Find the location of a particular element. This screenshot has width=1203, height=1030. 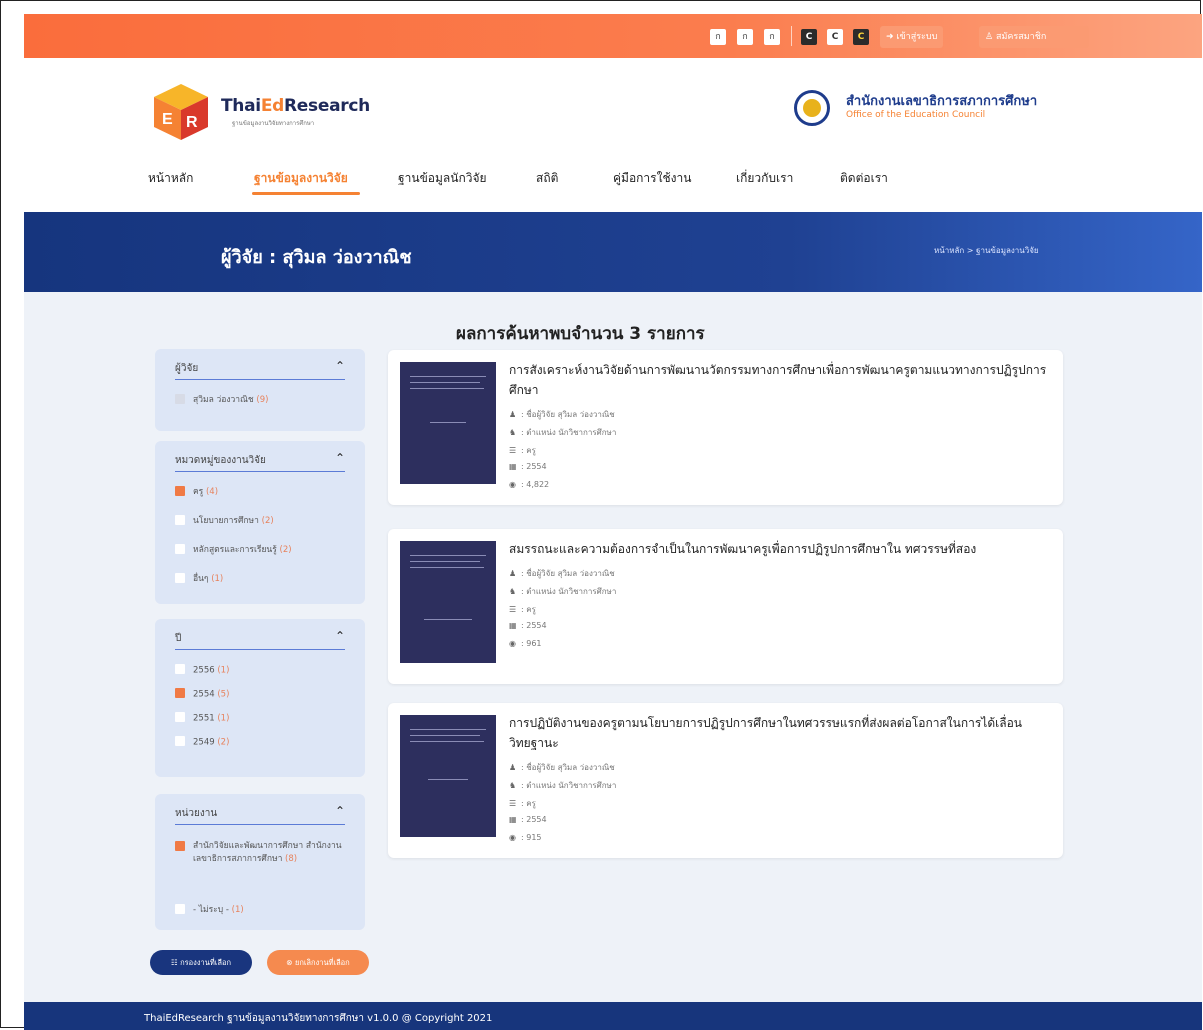

result-year: ▦: 2554 is located at coordinates (528, 466).